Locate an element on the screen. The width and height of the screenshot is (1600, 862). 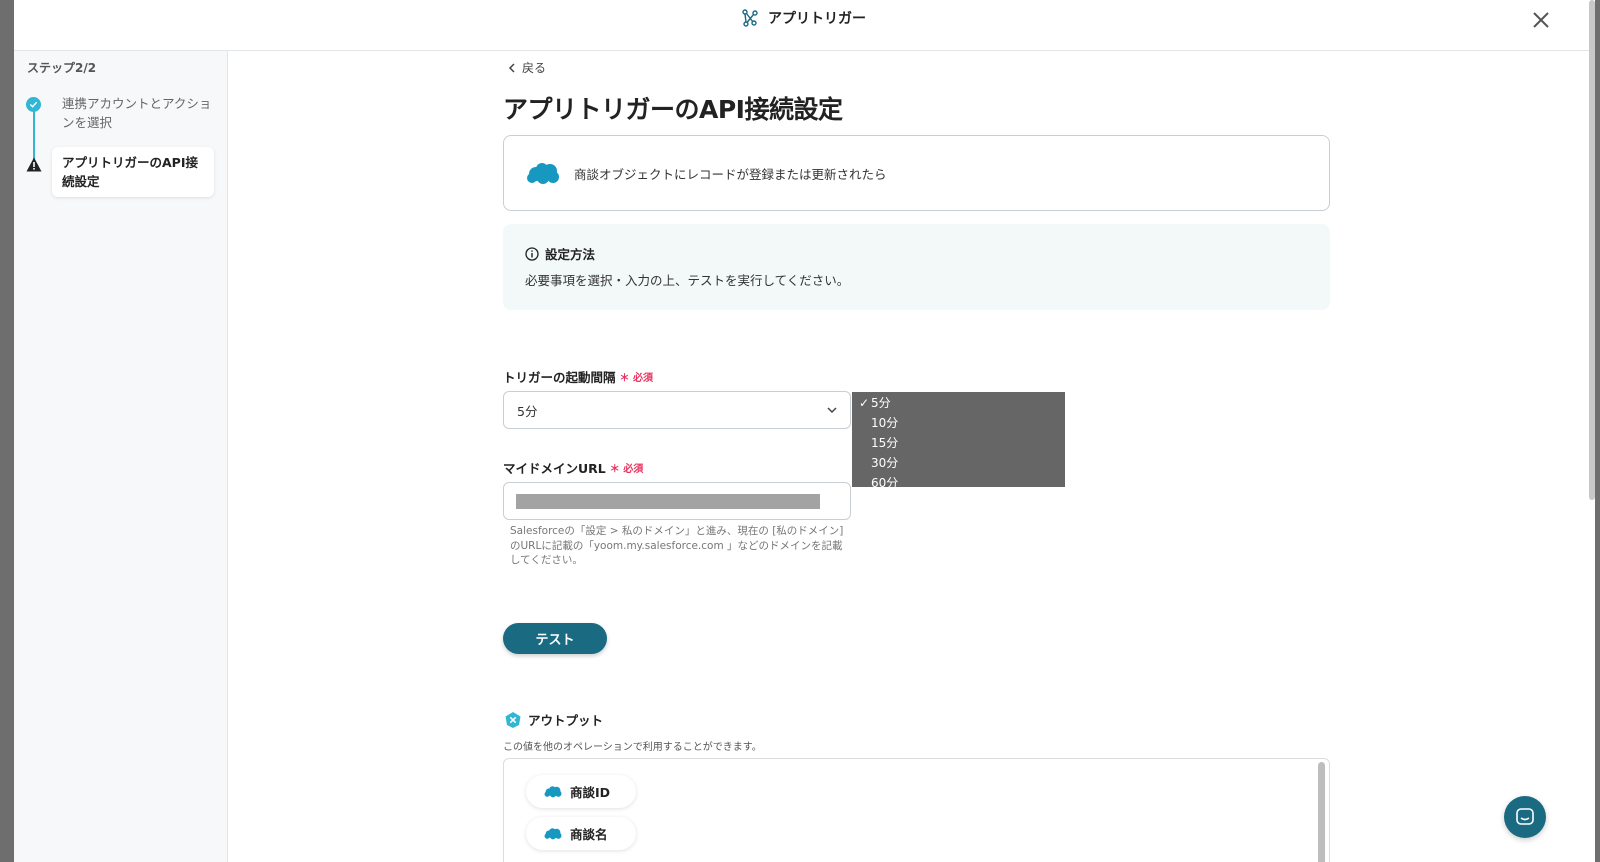
step-count: ステップ2/2 is located at coordinates (62, 68).